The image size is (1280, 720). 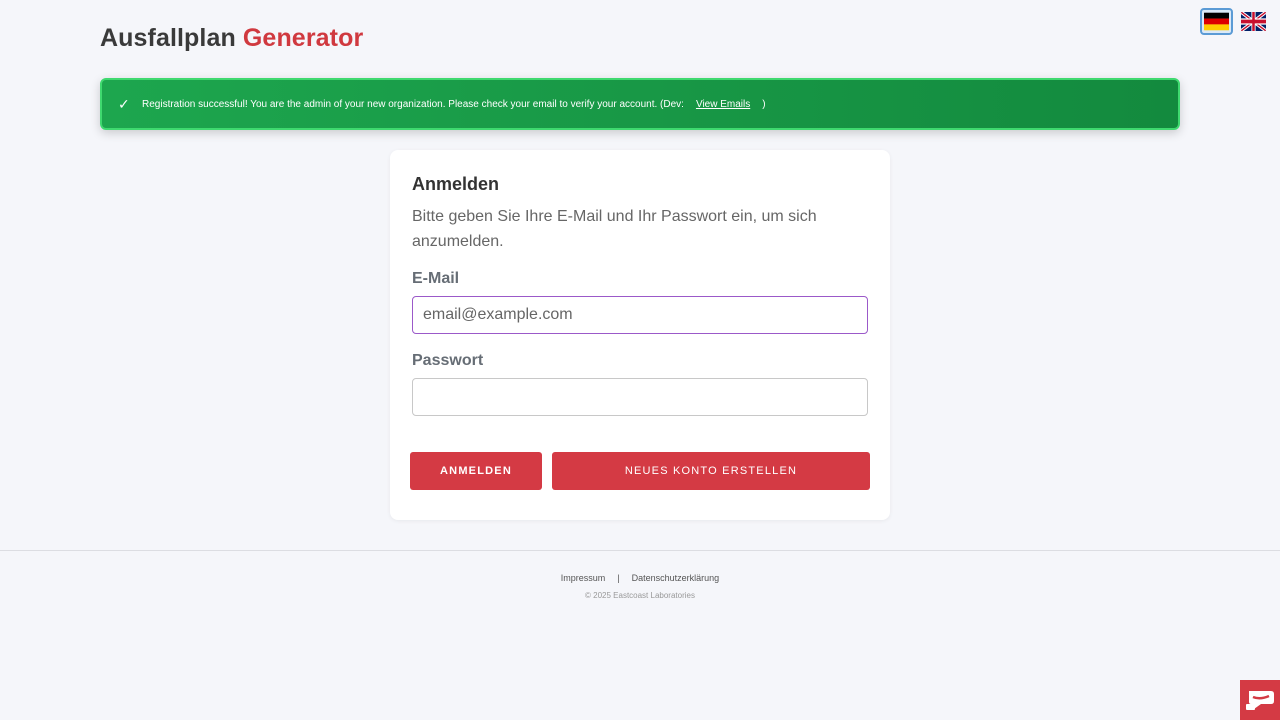 I want to click on chat-widget-icon, so click(x=1260, y=700).